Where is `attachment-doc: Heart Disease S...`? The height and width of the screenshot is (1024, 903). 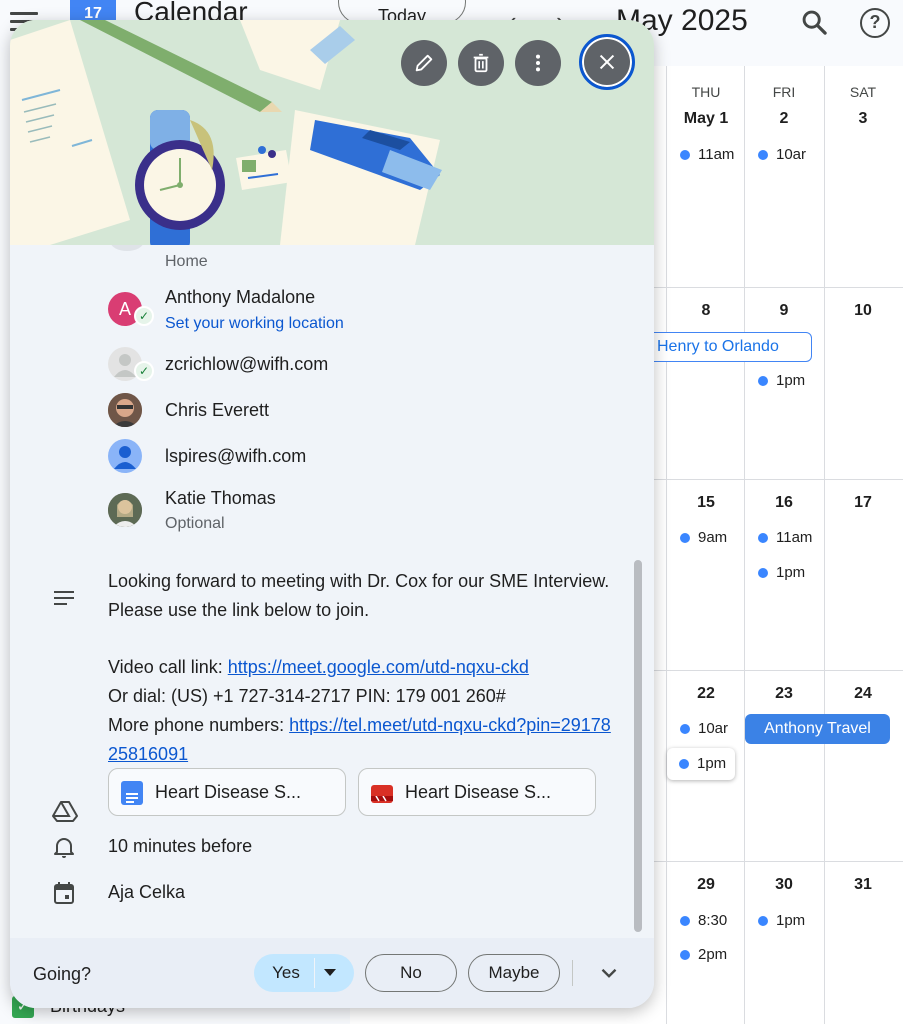
attachment-doc: Heart Disease S... is located at coordinates (227, 792).